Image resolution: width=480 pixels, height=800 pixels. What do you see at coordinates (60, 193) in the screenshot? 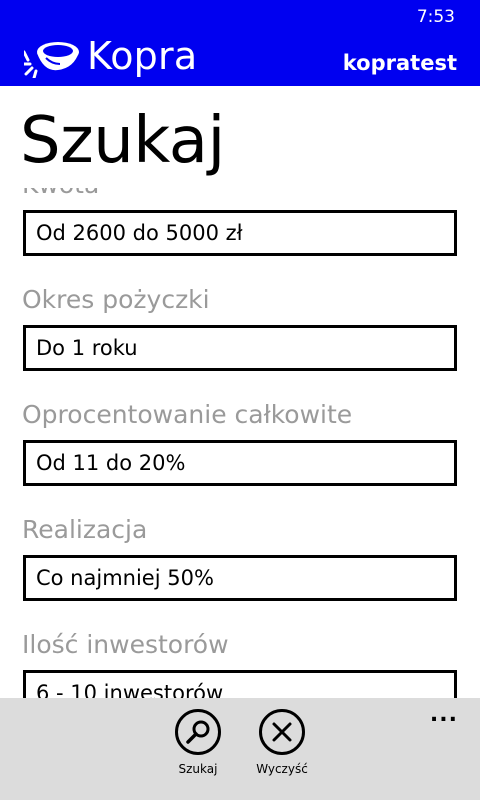
I see `field-label-amount: Kwota` at bounding box center [60, 193].